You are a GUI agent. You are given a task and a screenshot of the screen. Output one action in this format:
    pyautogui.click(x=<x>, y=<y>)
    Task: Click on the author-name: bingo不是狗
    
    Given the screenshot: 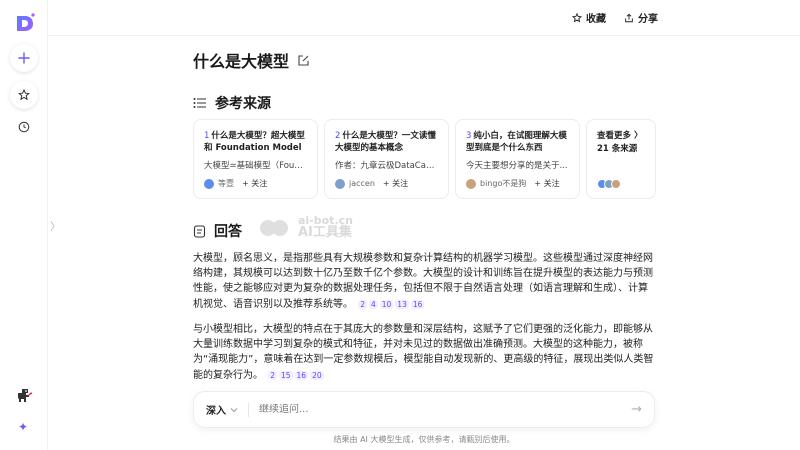 What is the action you would take?
    pyautogui.click(x=503, y=183)
    